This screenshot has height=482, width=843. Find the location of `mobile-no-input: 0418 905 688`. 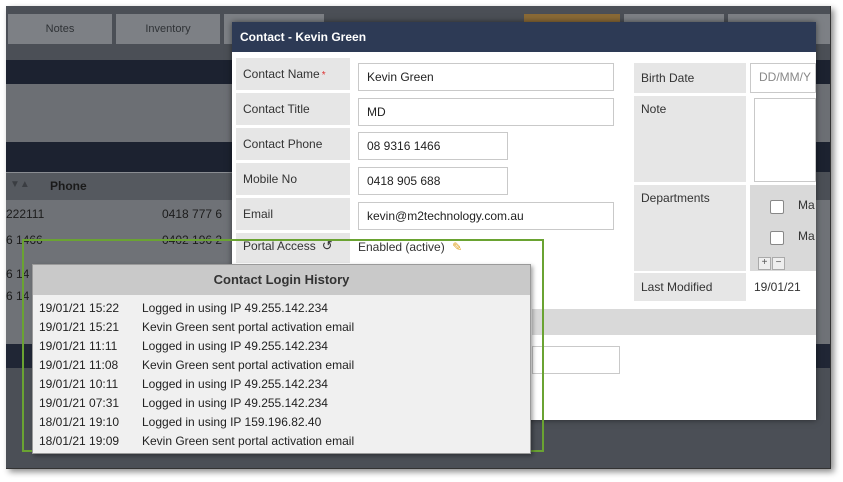

mobile-no-input: 0418 905 688 is located at coordinates (433, 181).